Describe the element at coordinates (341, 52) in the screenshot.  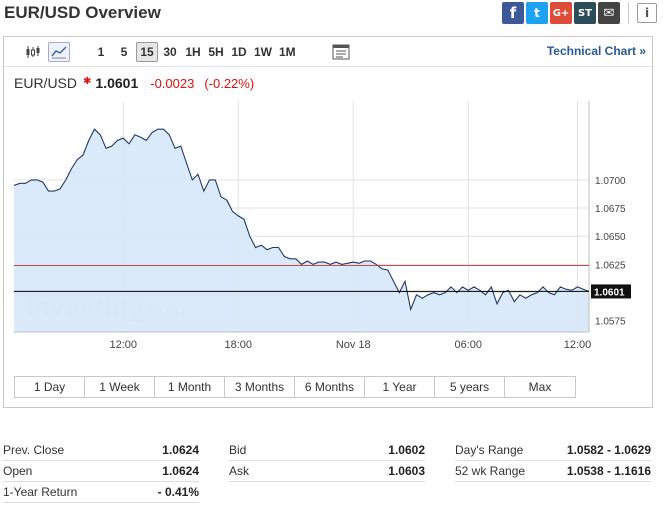
I see `settings-panel-icon` at that location.